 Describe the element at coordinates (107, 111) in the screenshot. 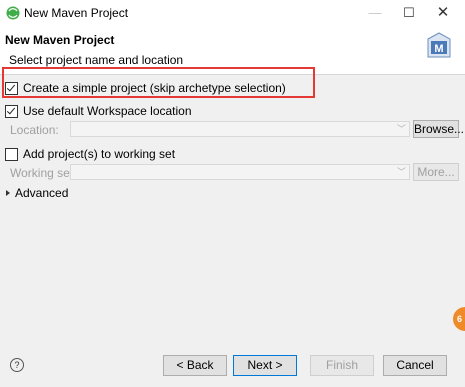

I see `default-workspace-label: Use default Workspace location` at that location.